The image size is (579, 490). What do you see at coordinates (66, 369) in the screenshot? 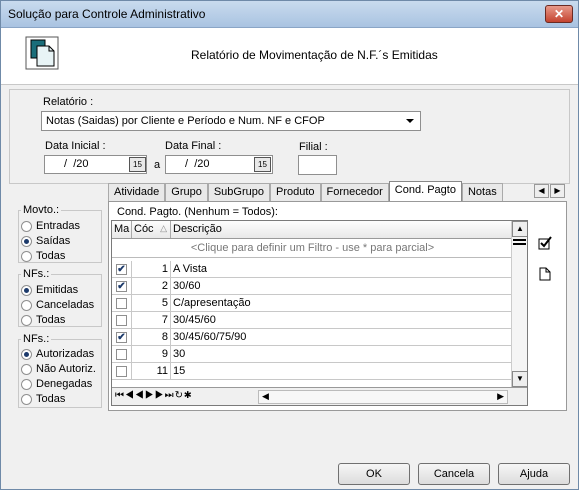
I see `radio-label: Não Autoriz.` at bounding box center [66, 369].